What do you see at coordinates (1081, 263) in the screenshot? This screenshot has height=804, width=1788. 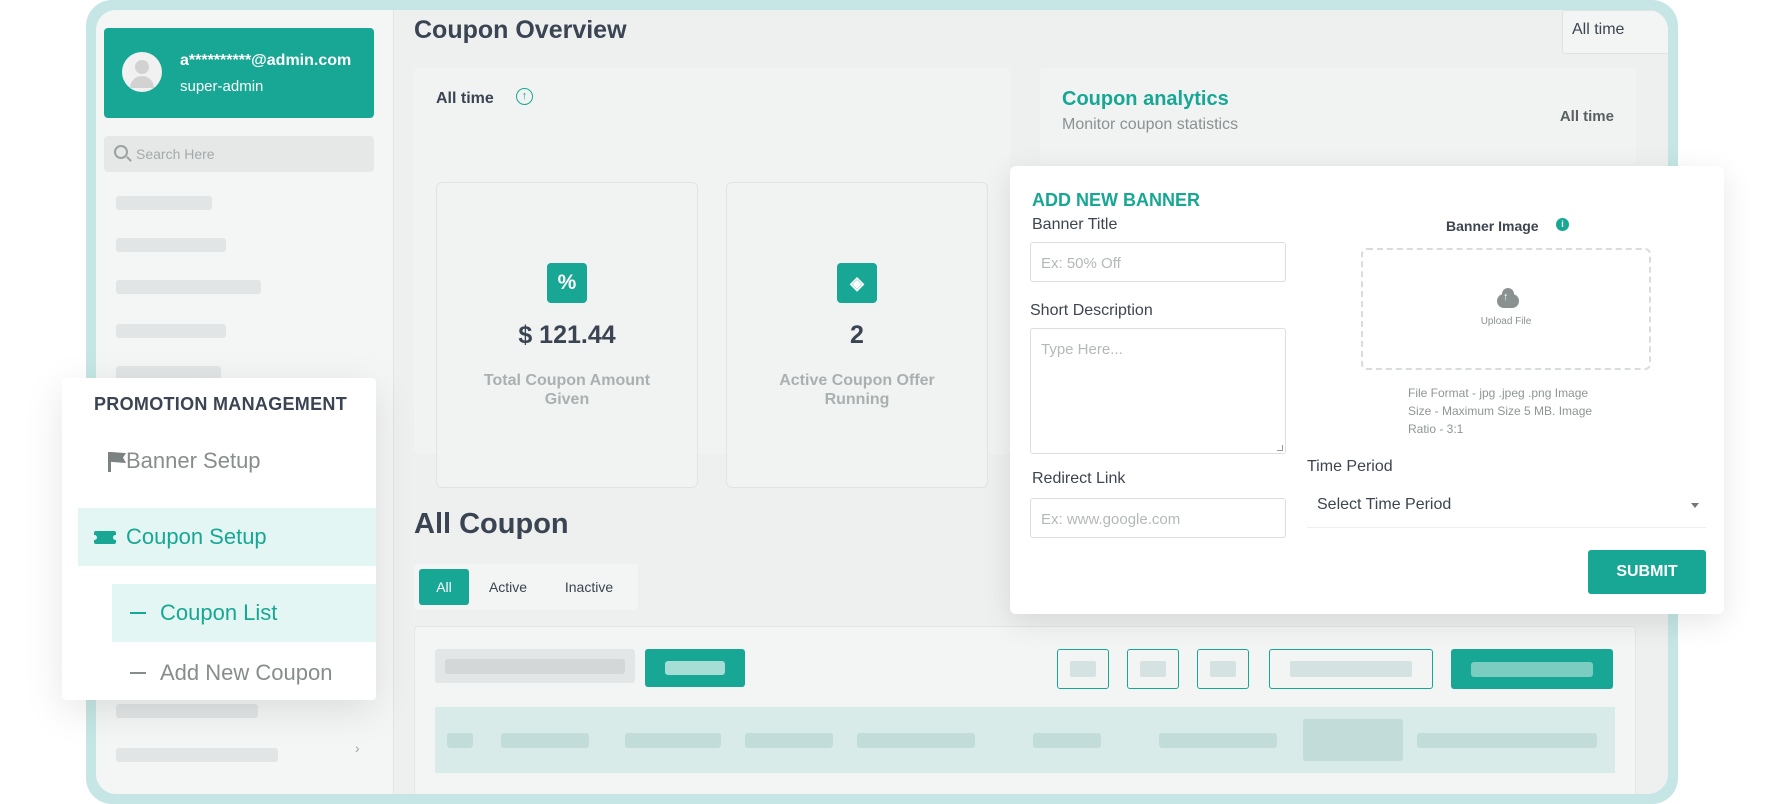 I see `banner-title-placeholder: Ex: 50% Off` at bounding box center [1081, 263].